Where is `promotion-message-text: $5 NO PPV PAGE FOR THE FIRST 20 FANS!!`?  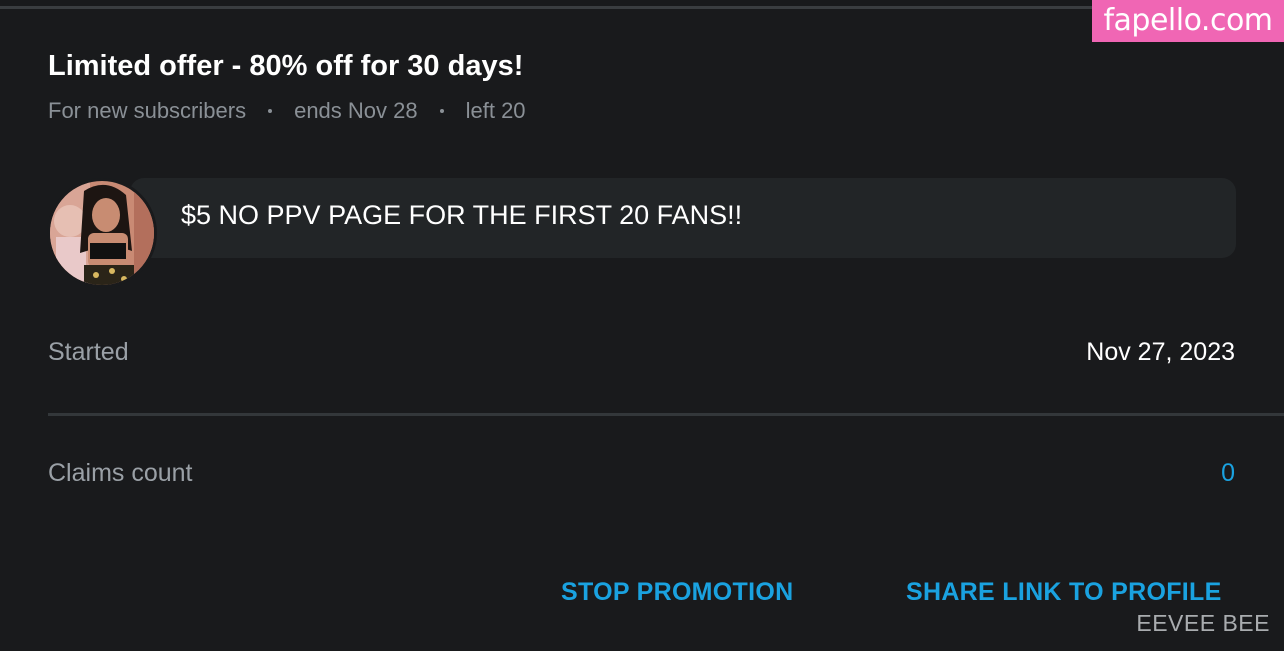 promotion-message-text: $5 NO PPV PAGE FOR THE FIRST 20 FANS!! is located at coordinates (462, 215).